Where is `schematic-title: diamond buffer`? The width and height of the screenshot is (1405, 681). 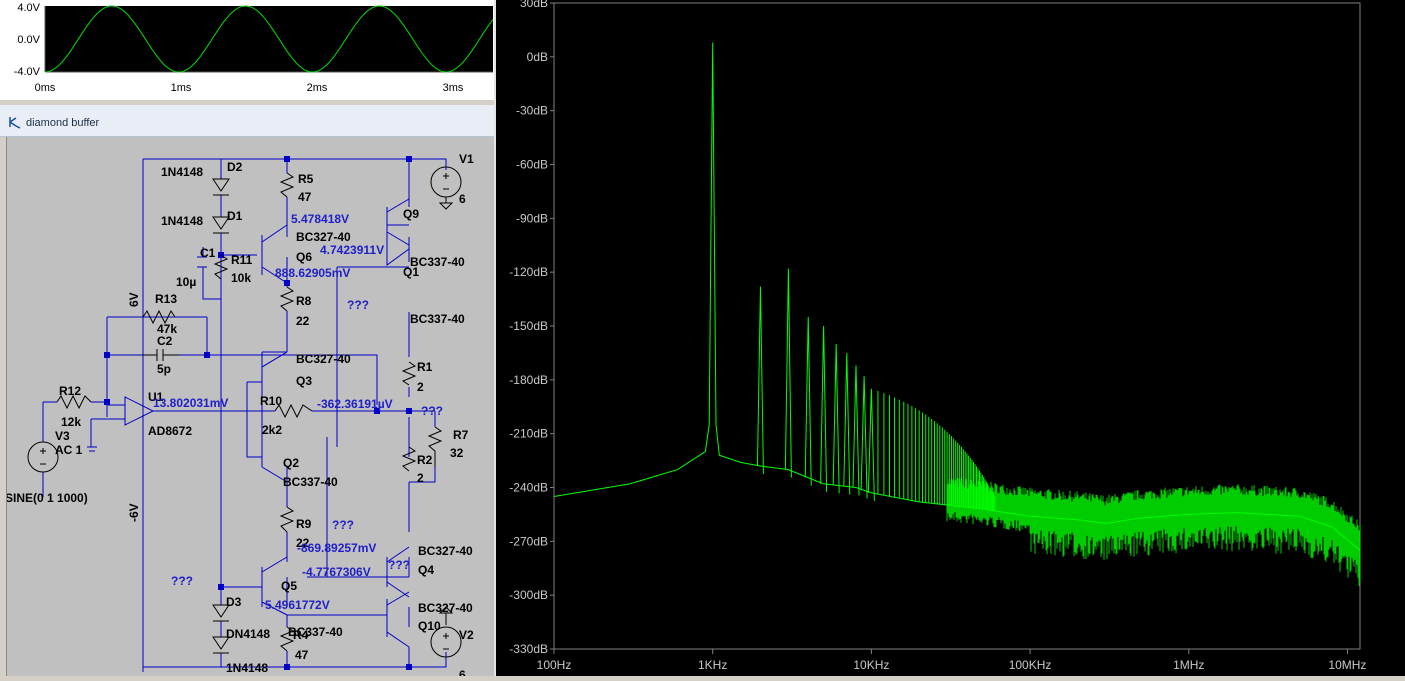 schematic-title: diamond buffer is located at coordinates (63, 123).